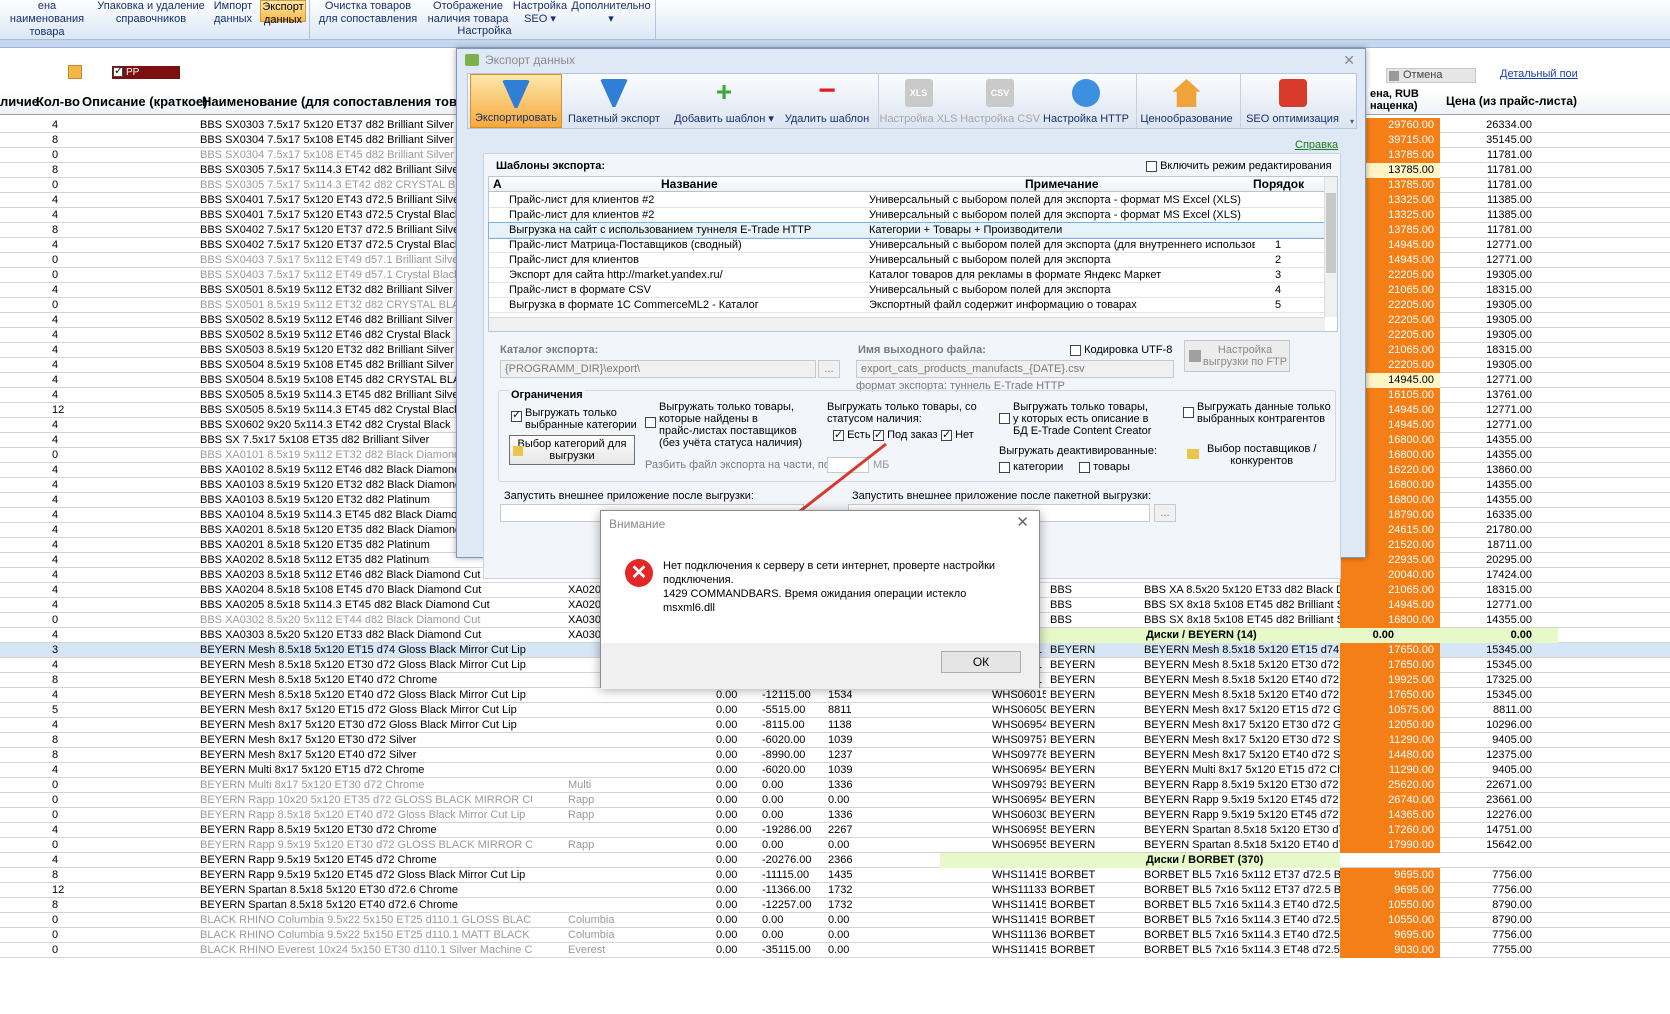  Describe the element at coordinates (658, 369) in the screenshot. I see `catalog-input: {PROGRAMM_DIR}\export\` at that location.